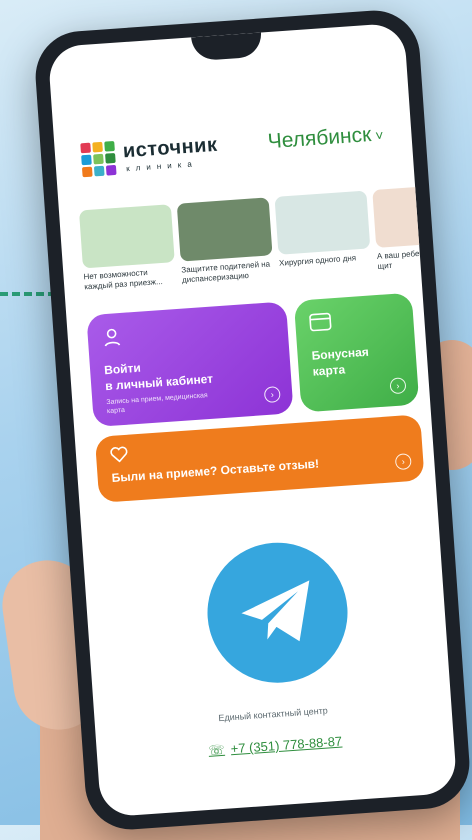  What do you see at coordinates (119, 457) in the screenshot?
I see `heart-icon` at bounding box center [119, 457].